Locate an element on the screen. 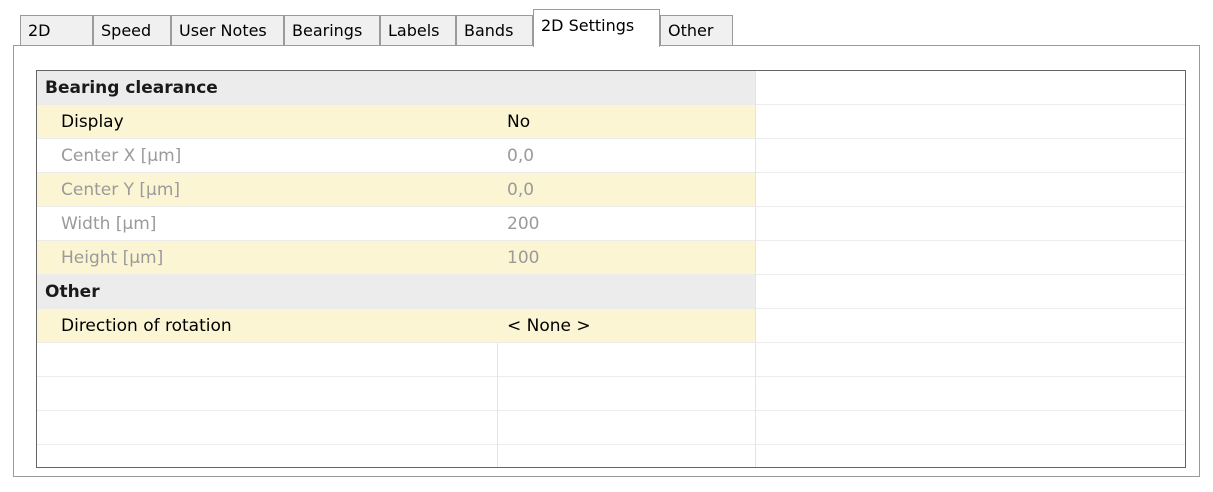 This screenshot has width=1213, height=492. property-row-center-x: Center X [µm] 0,0 is located at coordinates (611, 156).